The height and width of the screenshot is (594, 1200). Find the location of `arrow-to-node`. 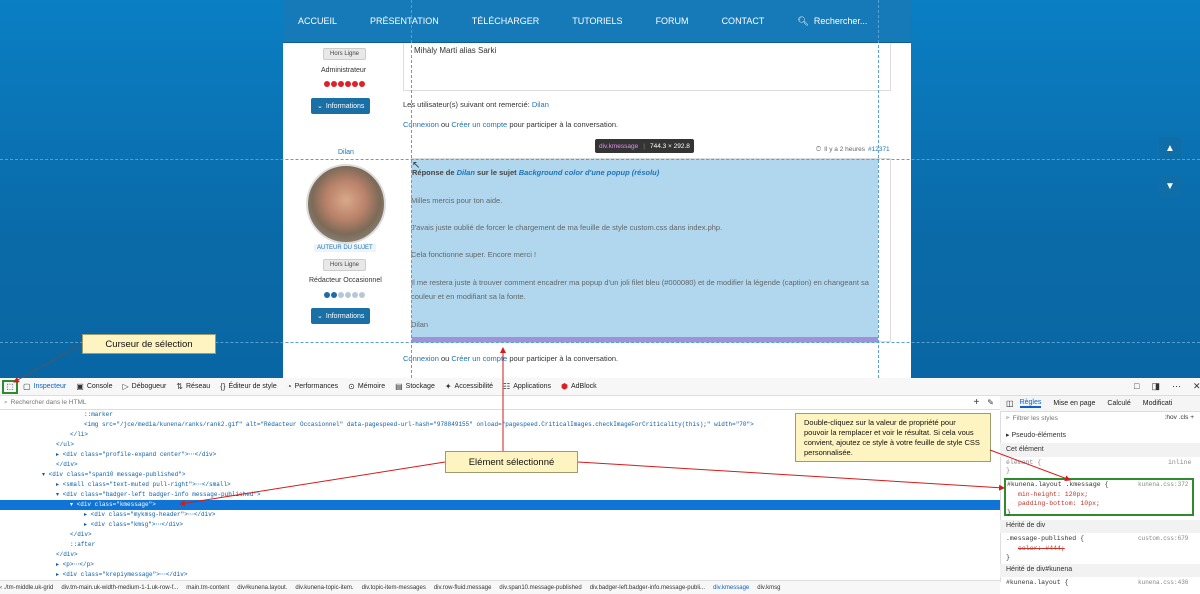

arrow-to-node is located at coordinates (312, 484).